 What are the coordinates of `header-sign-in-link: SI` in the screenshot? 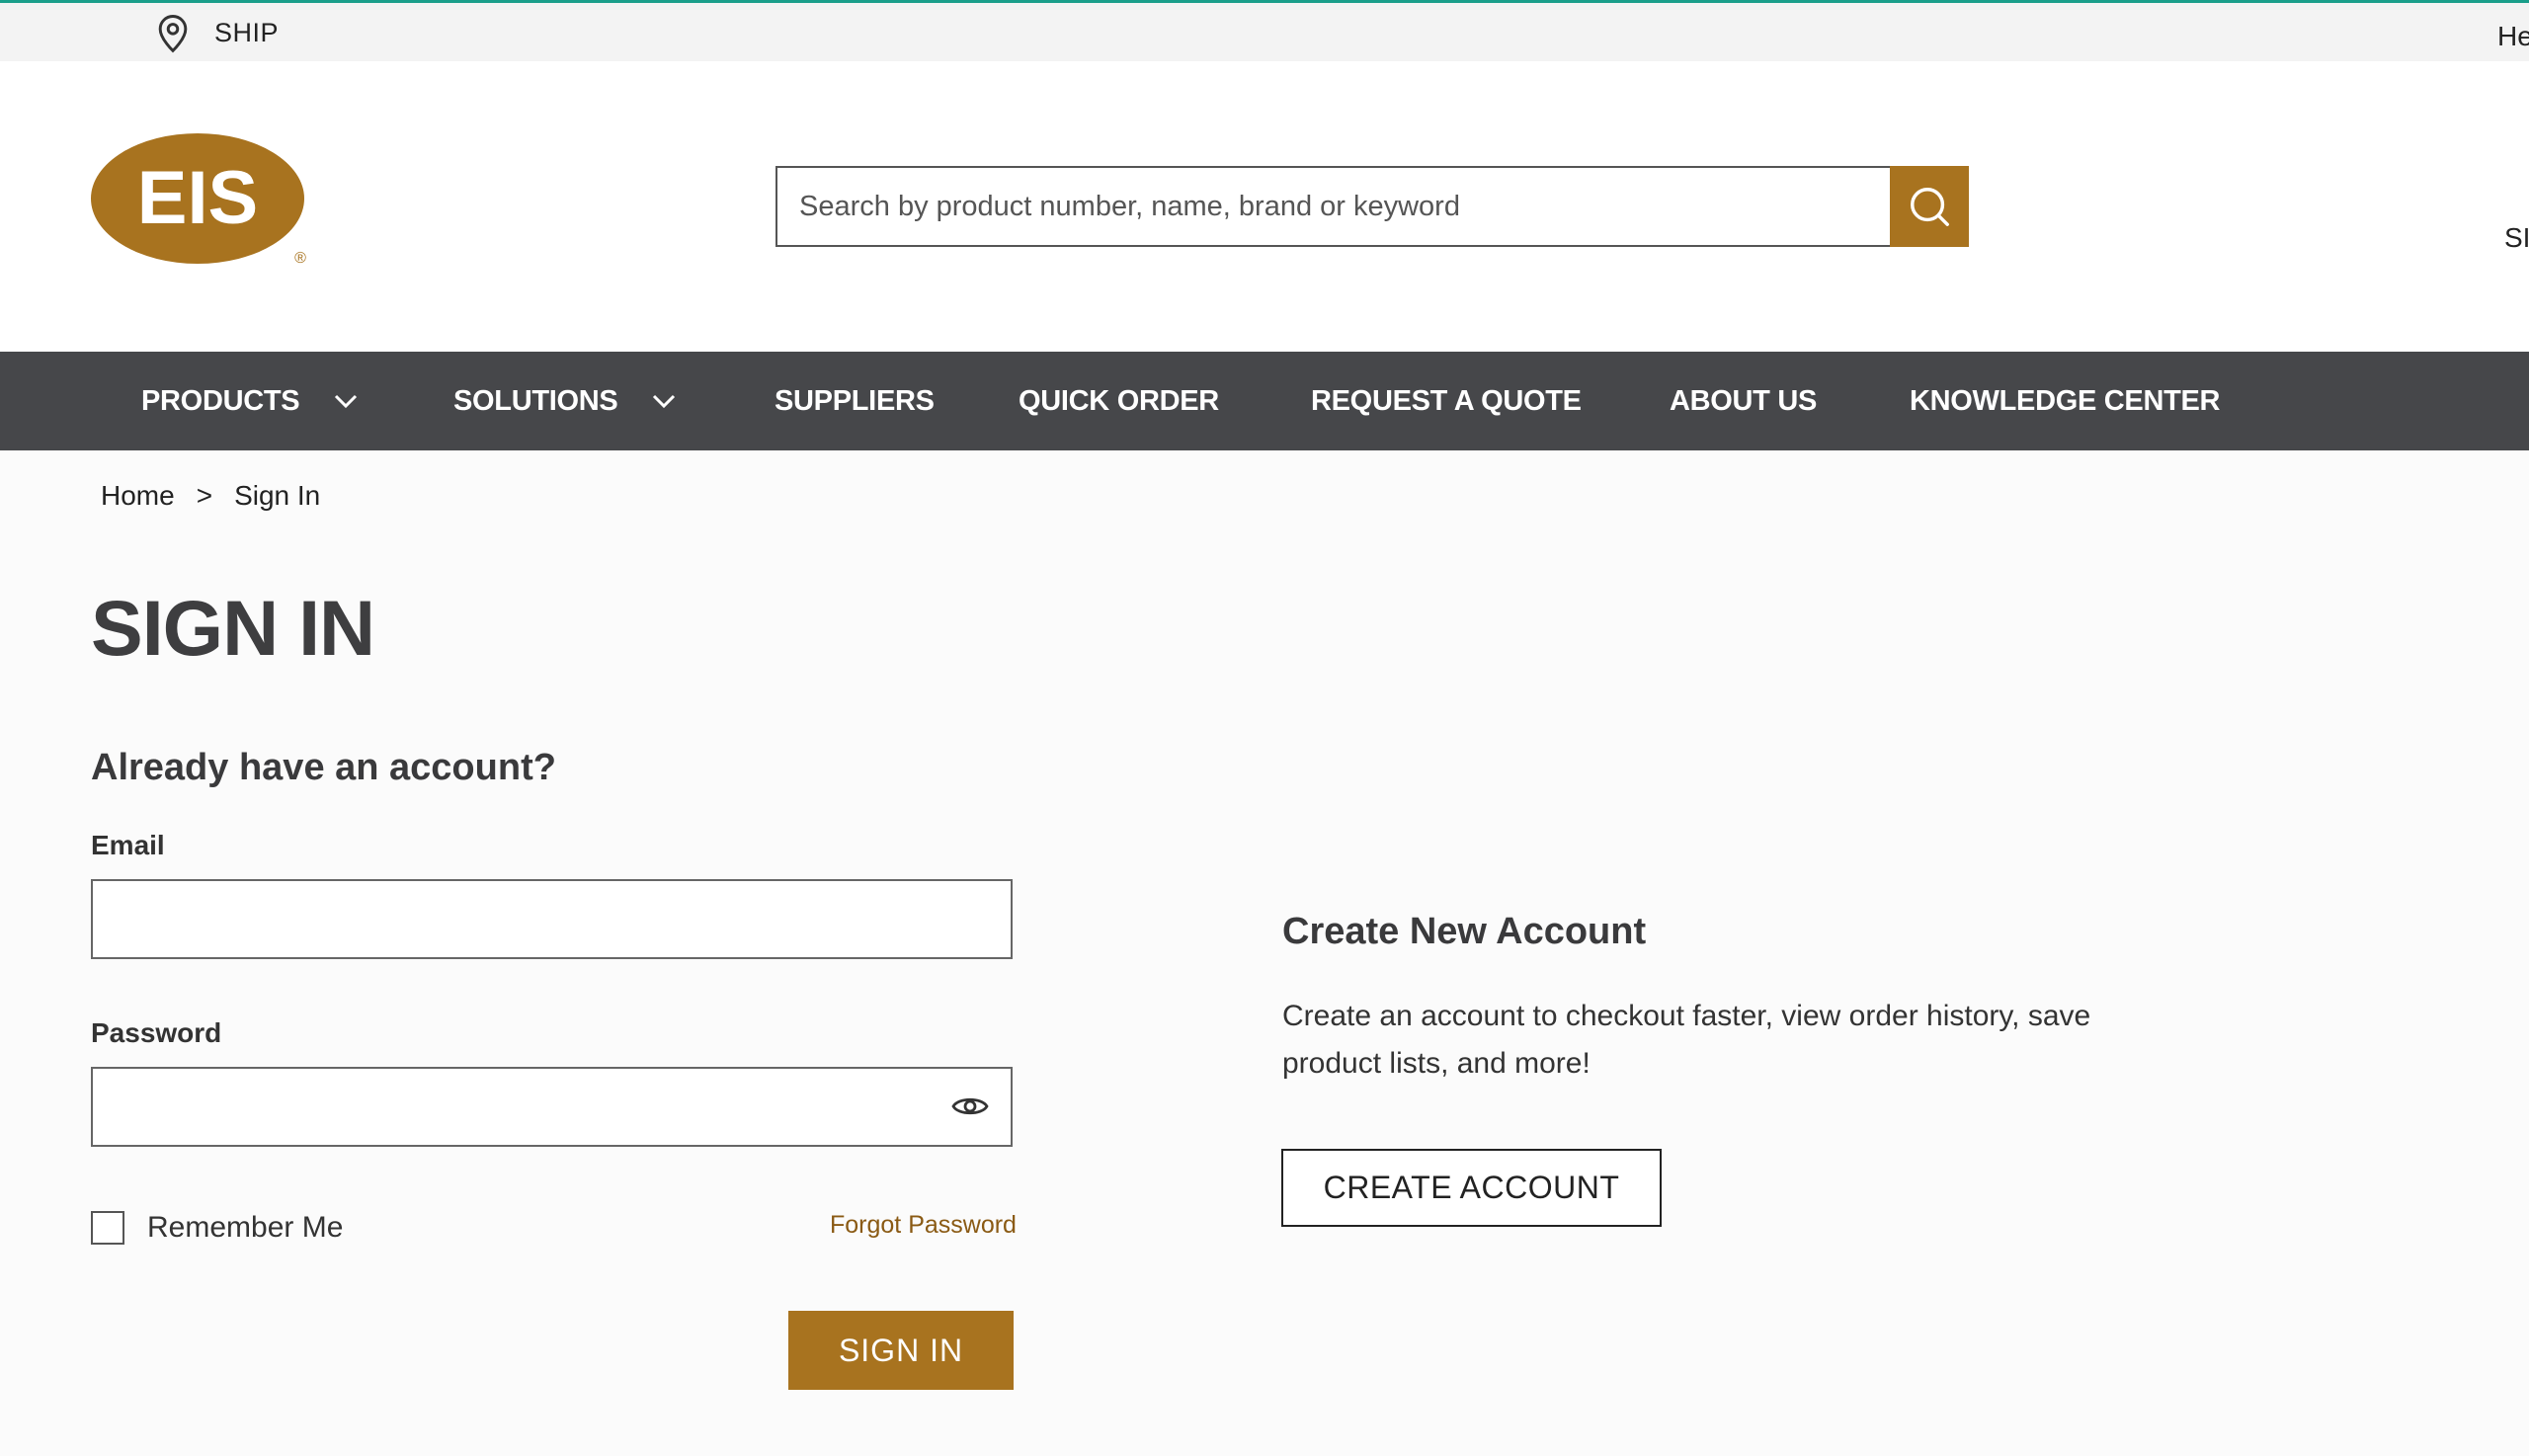 It's located at (2516, 238).